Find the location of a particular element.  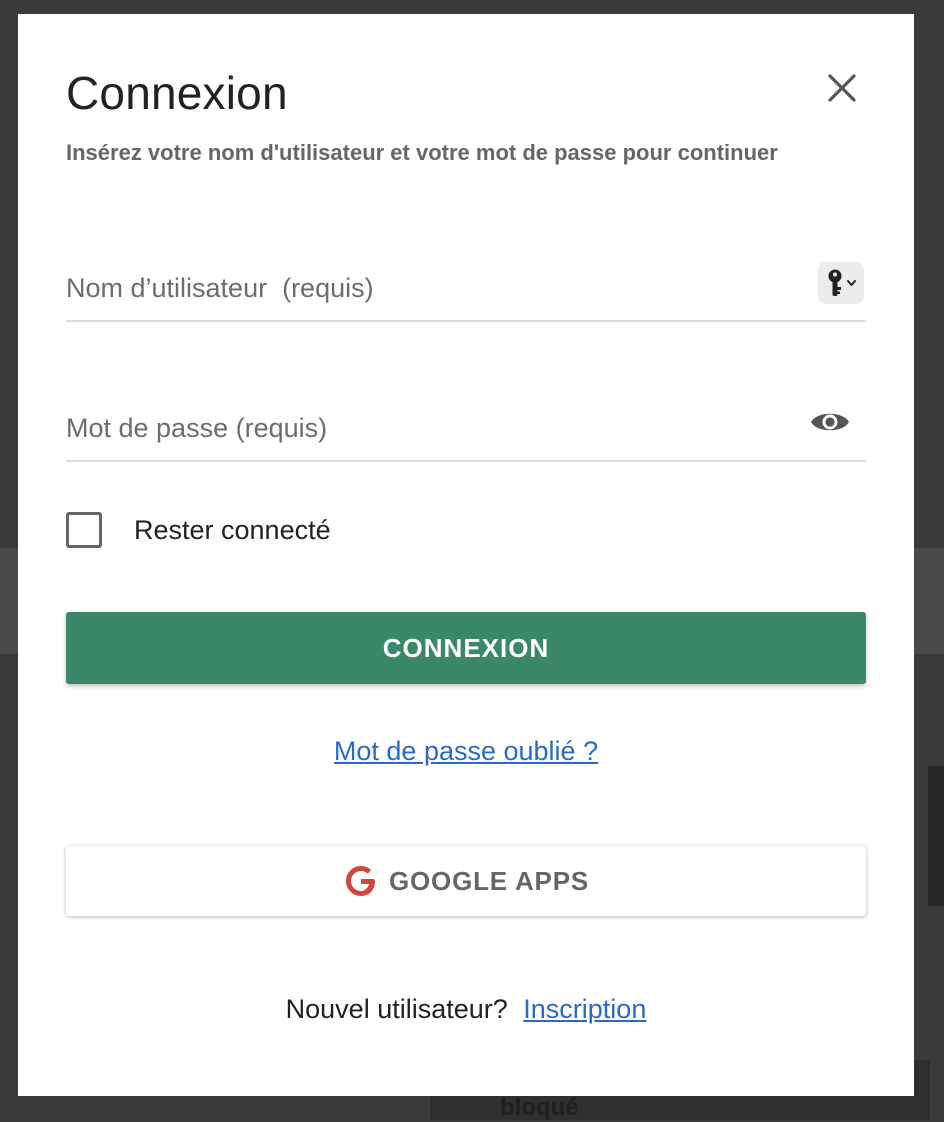

password-input is located at coordinates (426, 428).